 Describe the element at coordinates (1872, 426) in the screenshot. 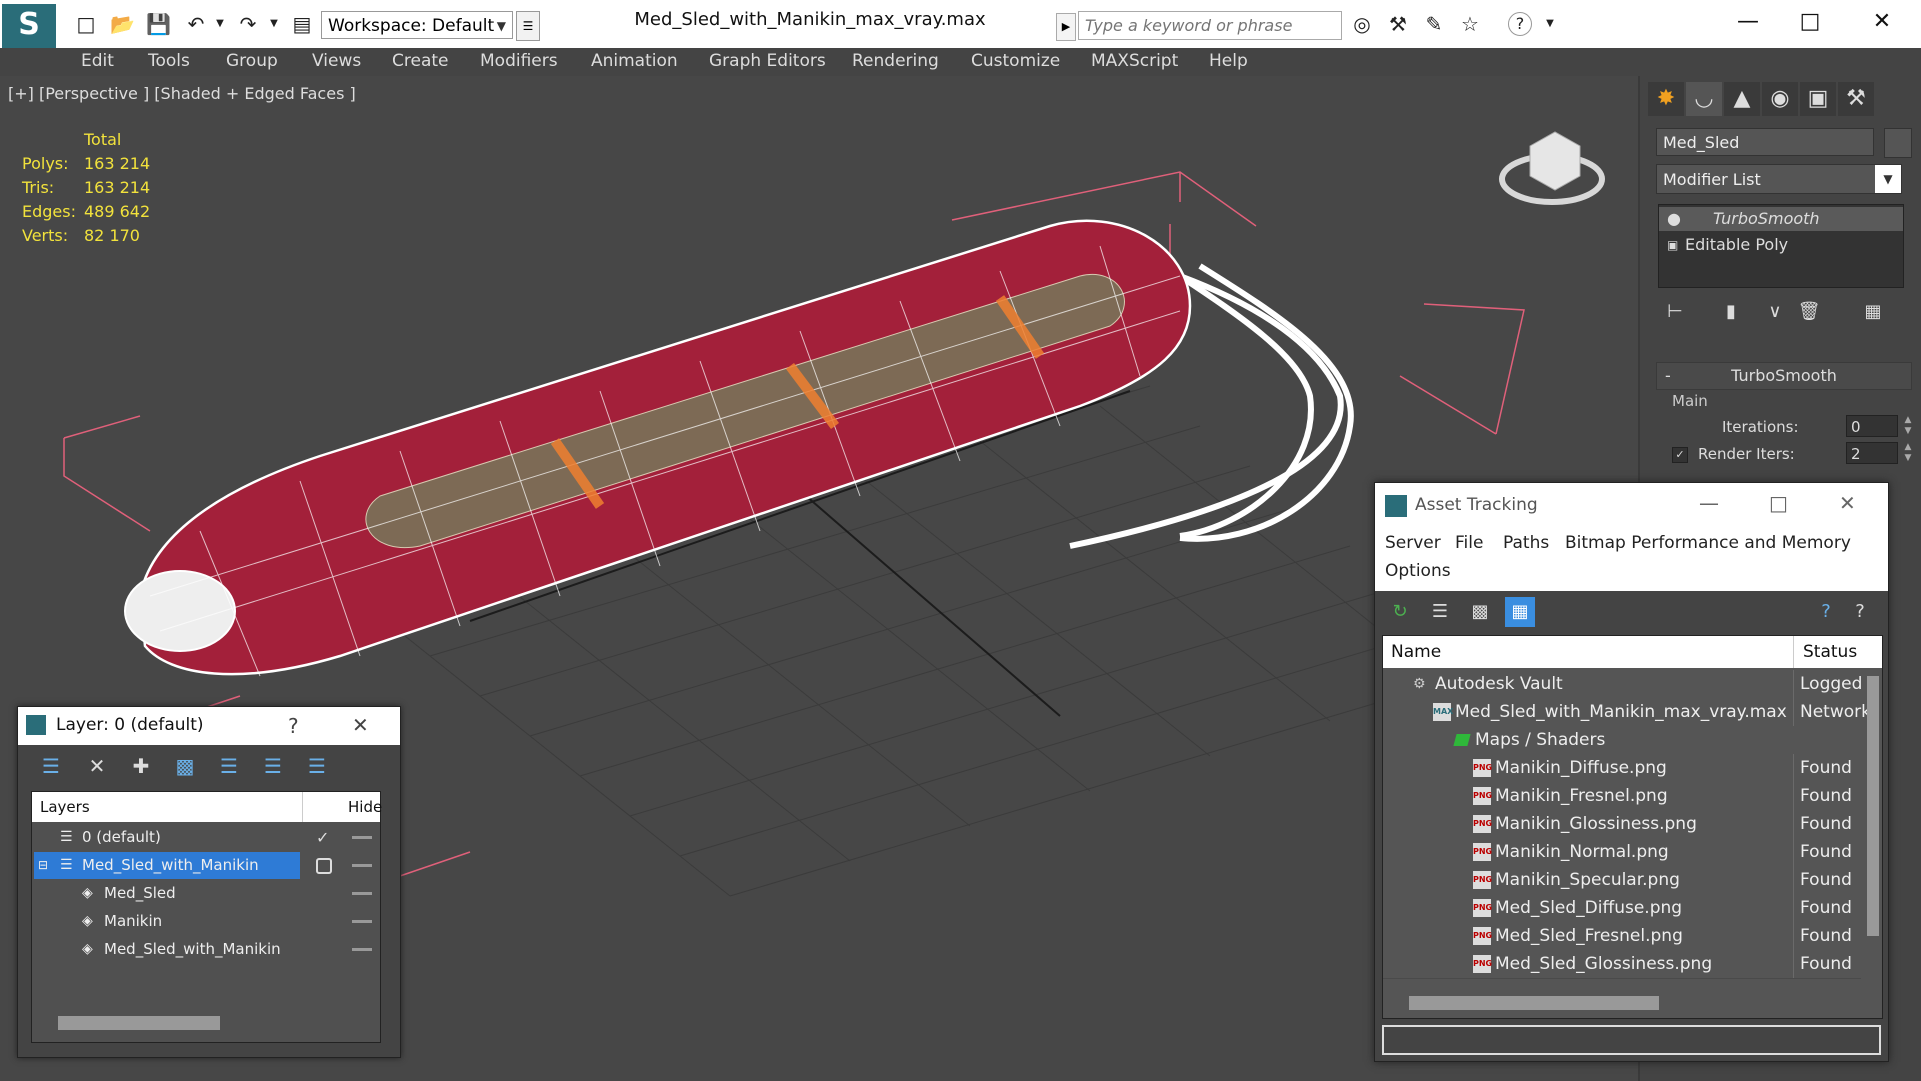

I see `iterations-spinner: 0` at that location.